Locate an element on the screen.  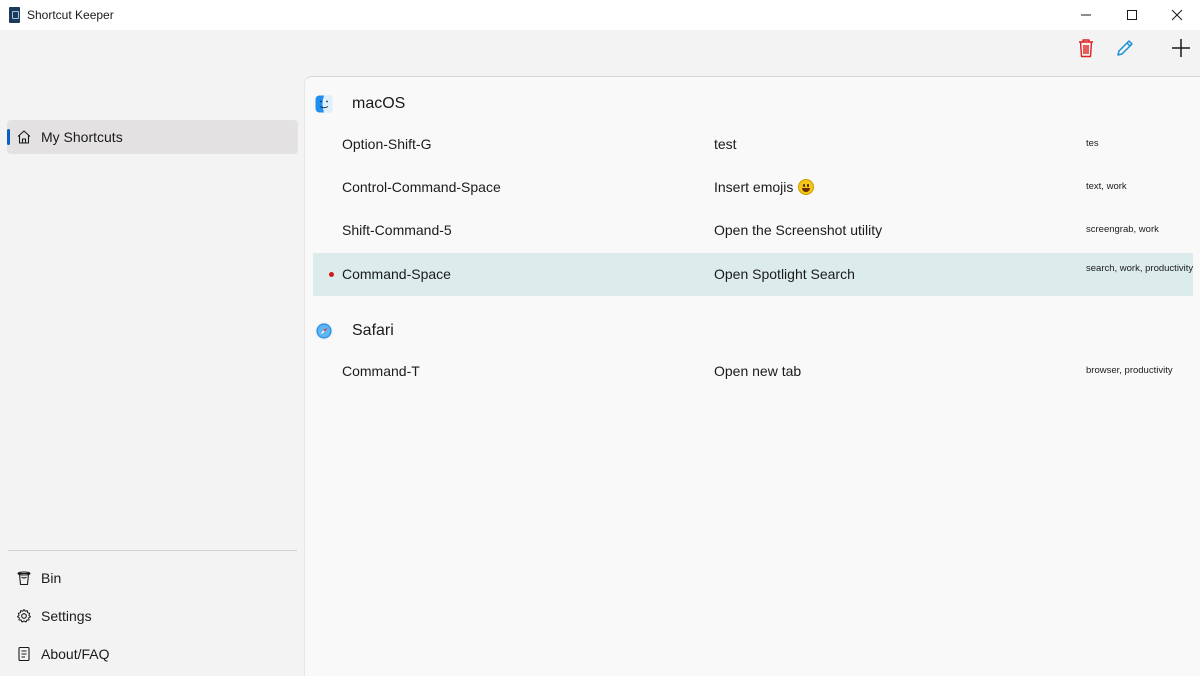
close-icon is located at coordinates (1177, 15).